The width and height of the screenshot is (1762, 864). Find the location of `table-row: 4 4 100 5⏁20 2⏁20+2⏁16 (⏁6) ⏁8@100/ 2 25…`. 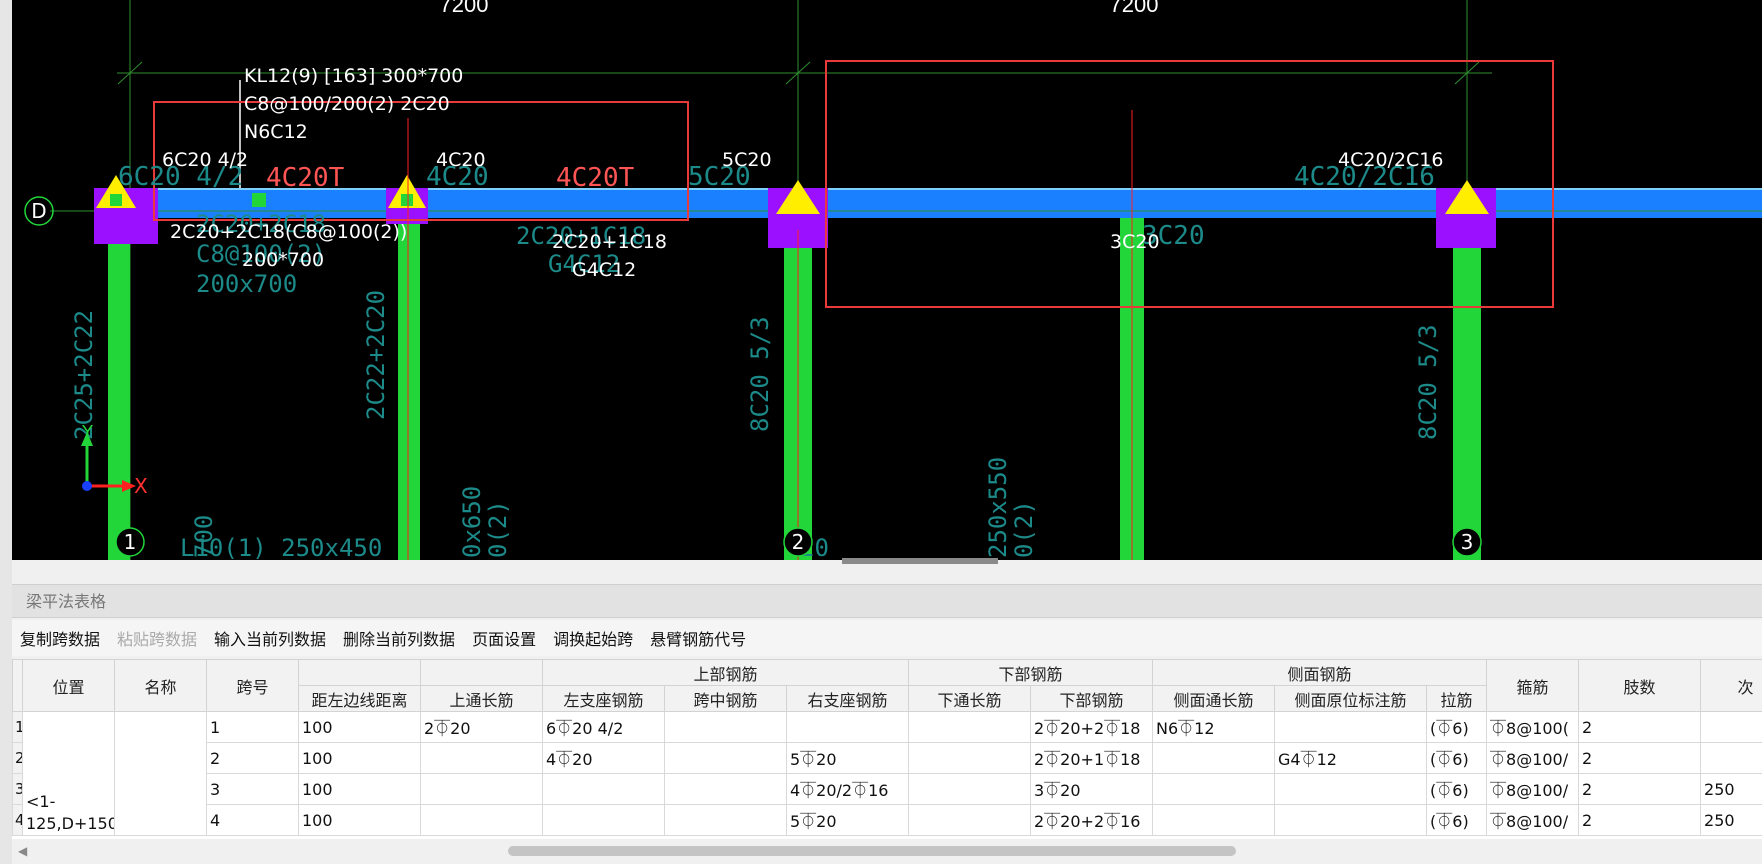

table-row: 4 4 100 5⏁20 2⏁20+2⏁16 (⏁6) ⏁8@100/ 2 25… is located at coordinates (887, 820).